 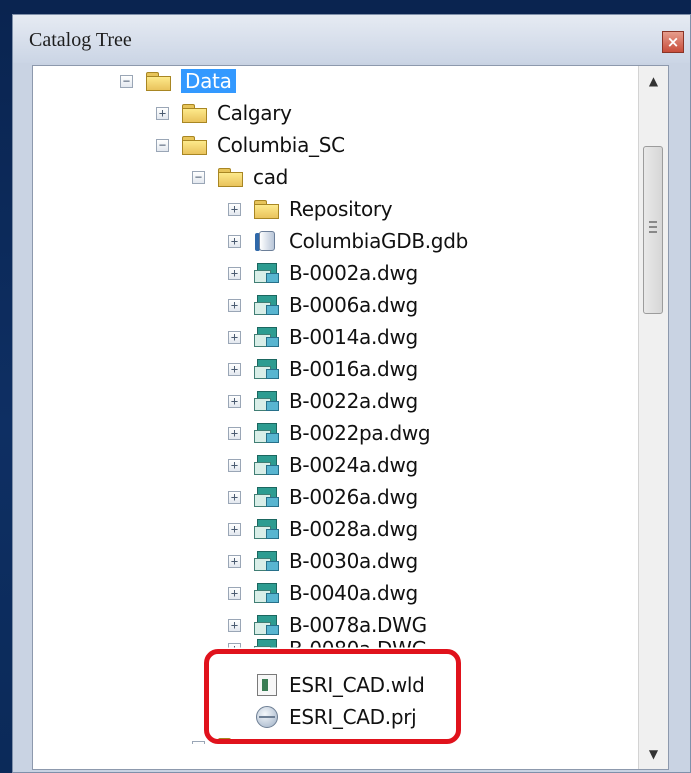 I want to click on tree-item: + ColumbiaGDB.gdb, so click(x=348, y=241).